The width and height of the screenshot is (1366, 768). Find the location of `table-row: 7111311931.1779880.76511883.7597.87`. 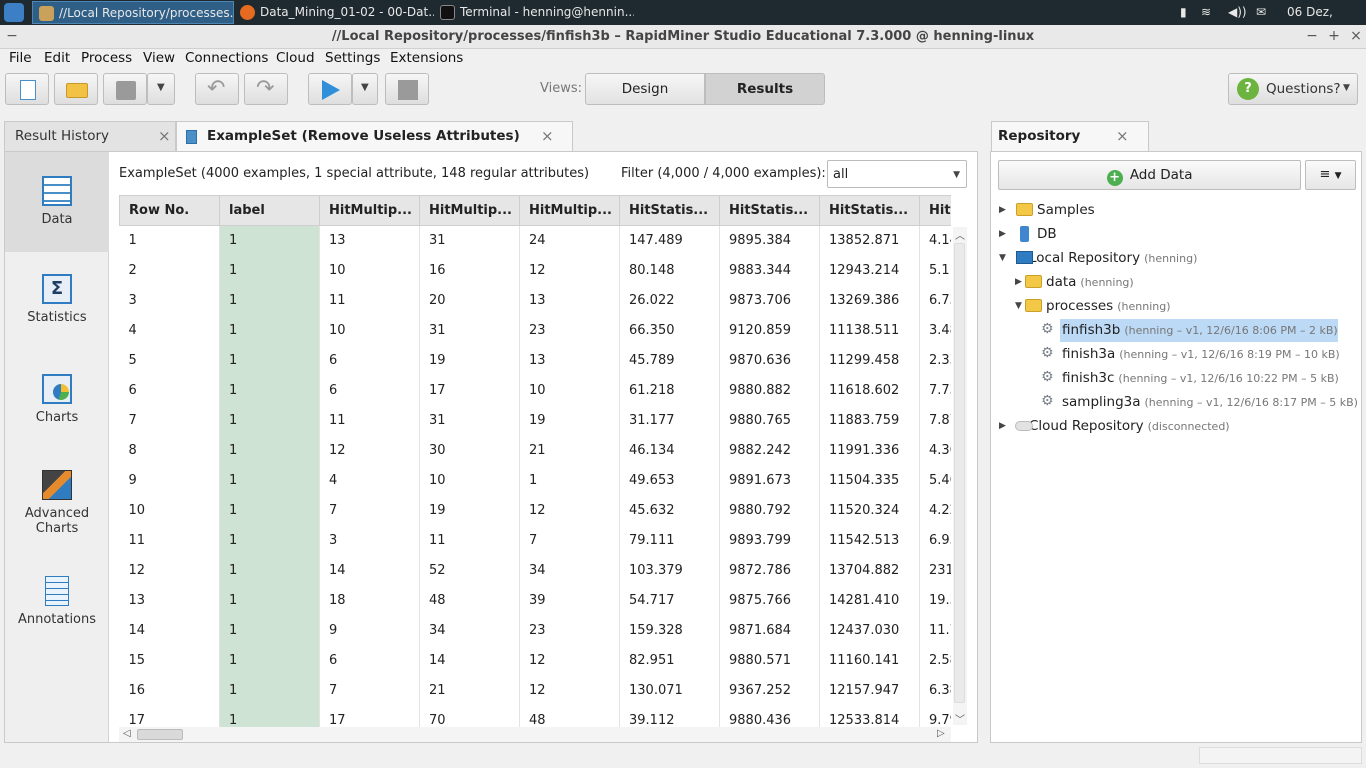

table-row: 7111311931.1779880.76511883.7597.87 is located at coordinates (535, 420).